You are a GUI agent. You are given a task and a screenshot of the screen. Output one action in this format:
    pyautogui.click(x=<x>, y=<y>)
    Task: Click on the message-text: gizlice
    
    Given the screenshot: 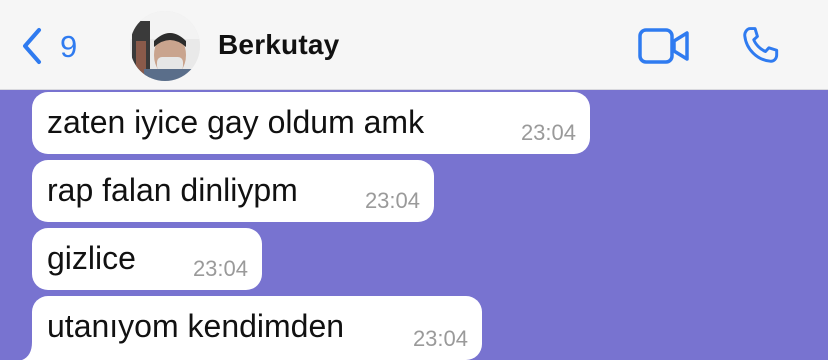 What is the action you would take?
    pyautogui.click(x=91, y=258)
    